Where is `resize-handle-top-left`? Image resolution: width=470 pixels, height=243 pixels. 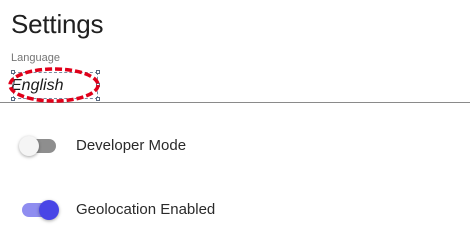
resize-handle-top-left is located at coordinates (13, 72).